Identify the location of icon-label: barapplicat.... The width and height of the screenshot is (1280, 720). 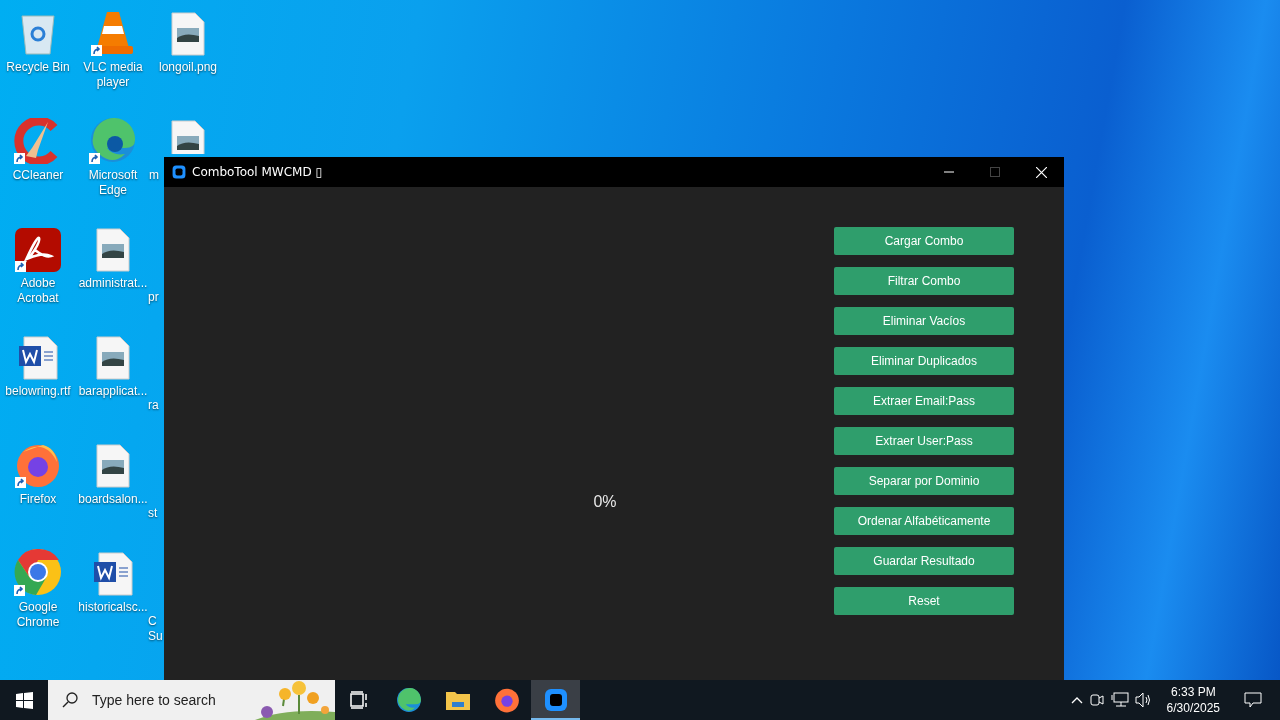
(113, 391).